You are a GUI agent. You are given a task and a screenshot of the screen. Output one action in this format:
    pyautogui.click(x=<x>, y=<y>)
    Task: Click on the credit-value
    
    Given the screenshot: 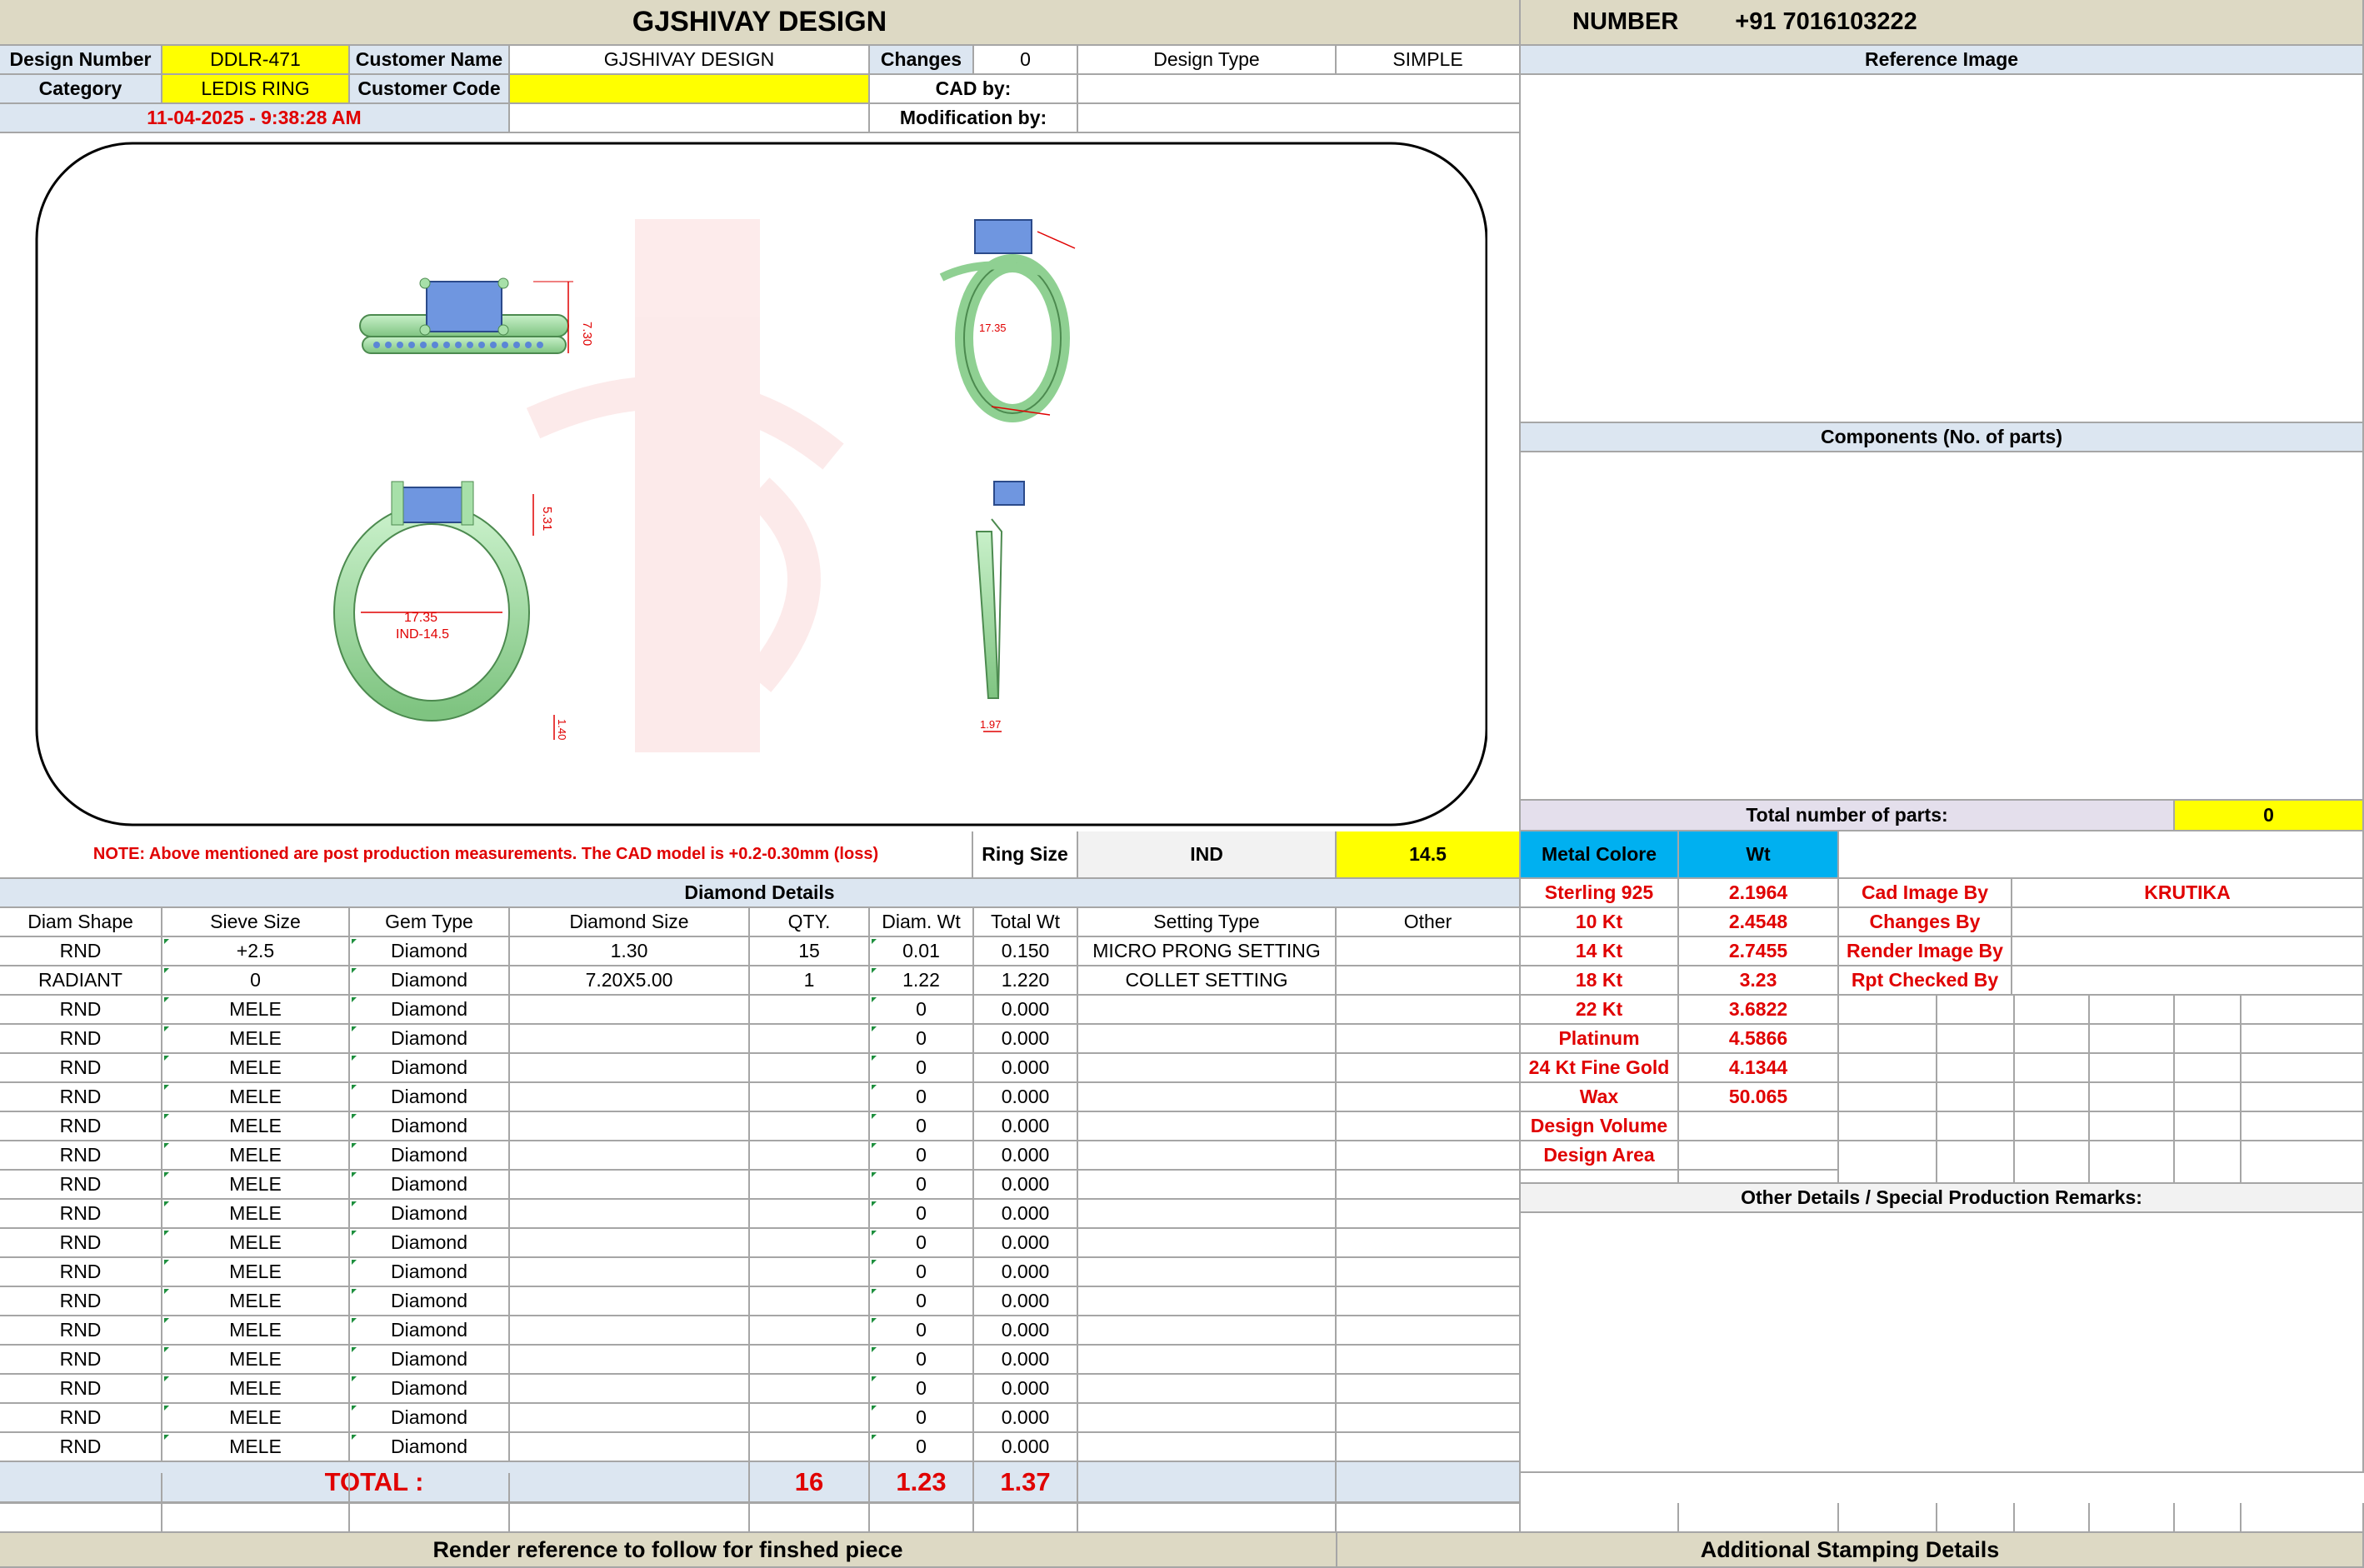 What is the action you would take?
    pyautogui.click(x=2188, y=951)
    